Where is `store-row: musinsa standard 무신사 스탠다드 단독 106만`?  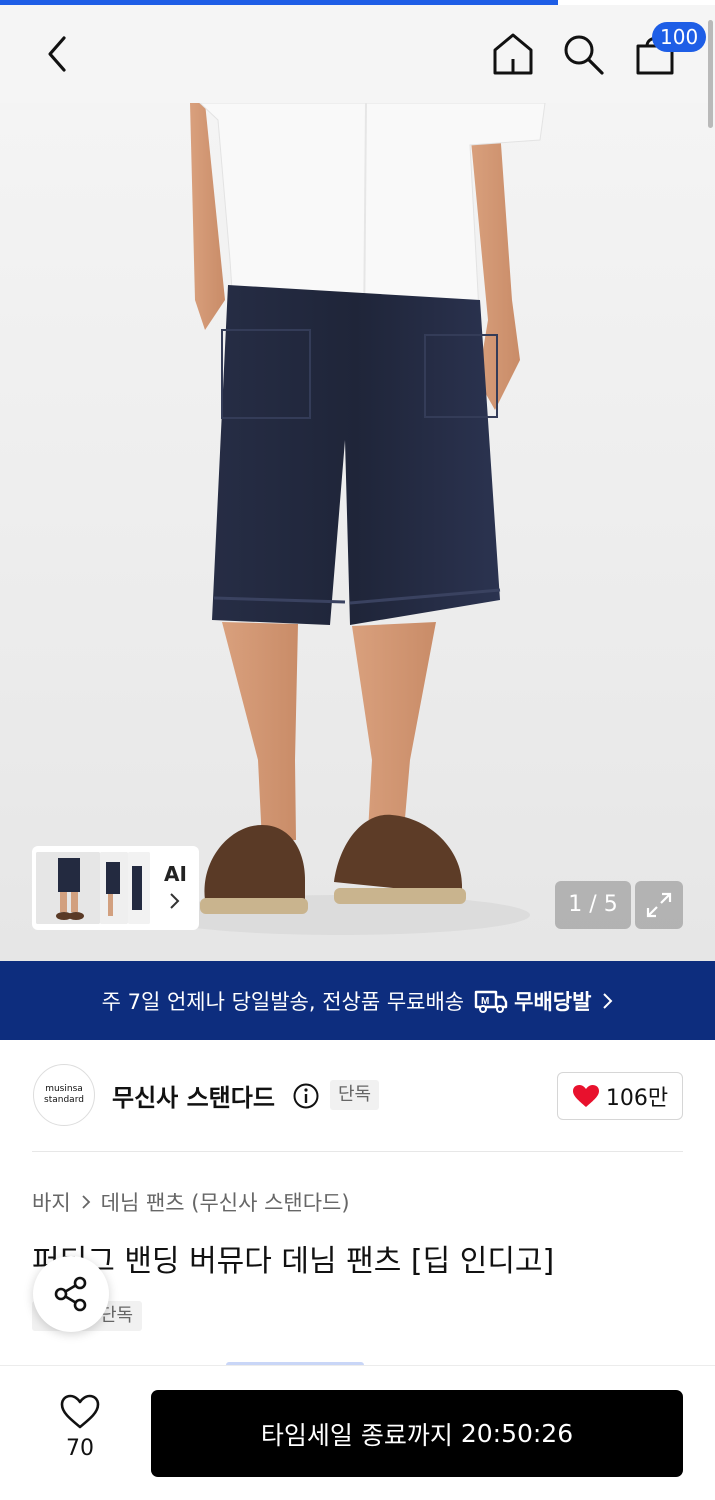
store-row: musinsa standard 무신사 스탠다드 단독 106만 is located at coordinates (357, 1096).